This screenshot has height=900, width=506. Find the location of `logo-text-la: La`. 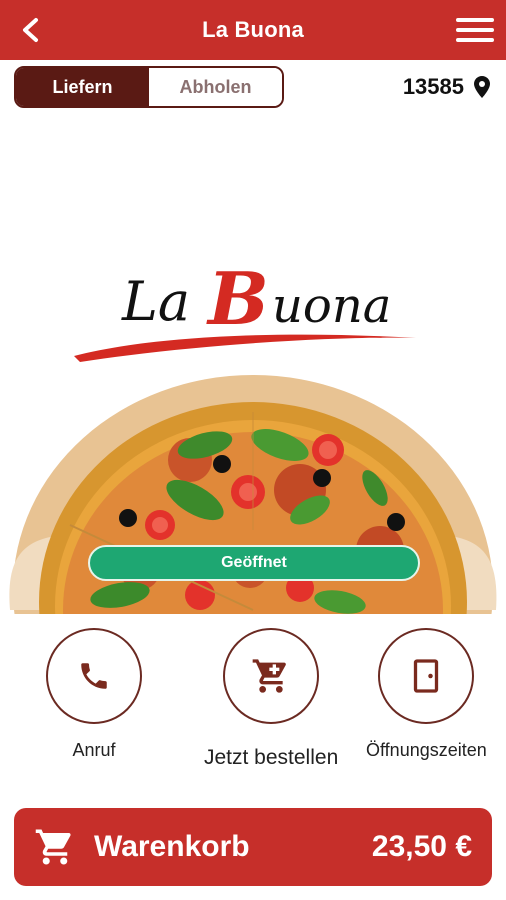

logo-text-la: La is located at coordinates (155, 301).